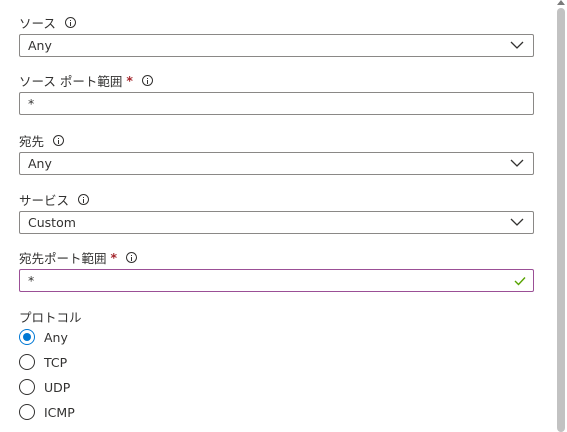  I want to click on vertical-scrollbar, so click(561, 216).